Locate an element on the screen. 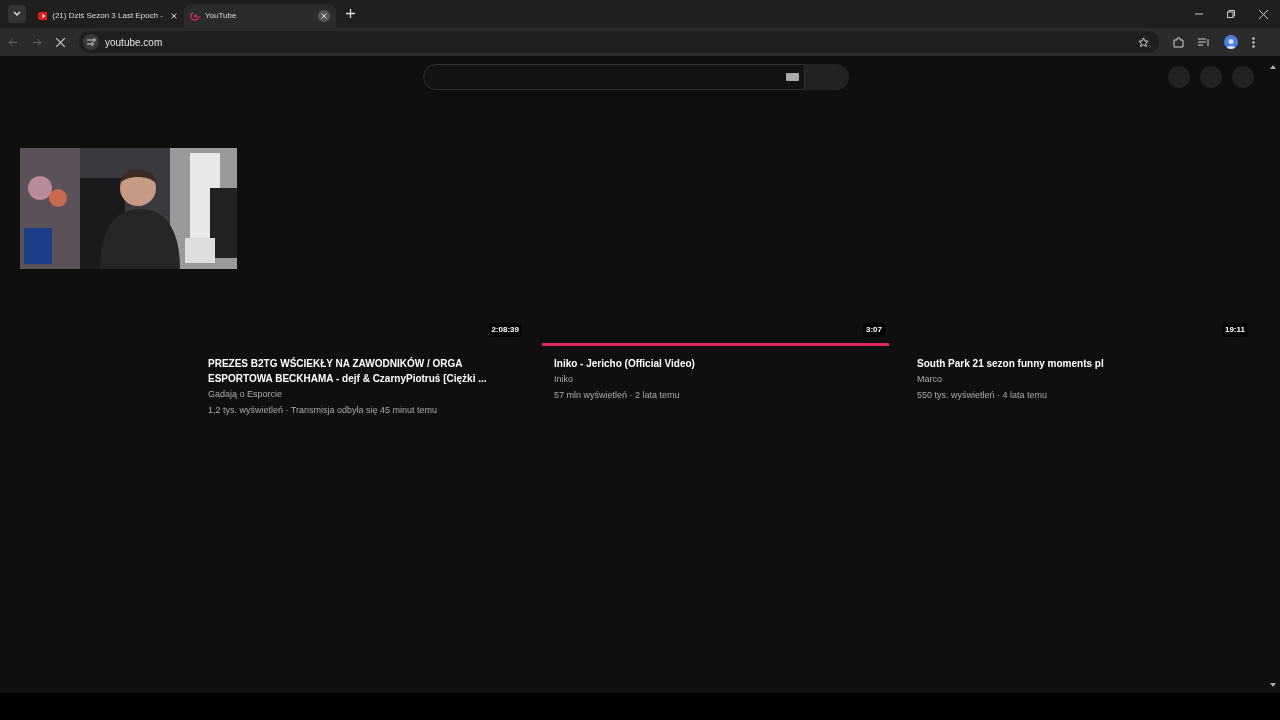 Image resolution: width=1280 pixels, height=720 pixels. star-icon is located at coordinates (1143, 42).